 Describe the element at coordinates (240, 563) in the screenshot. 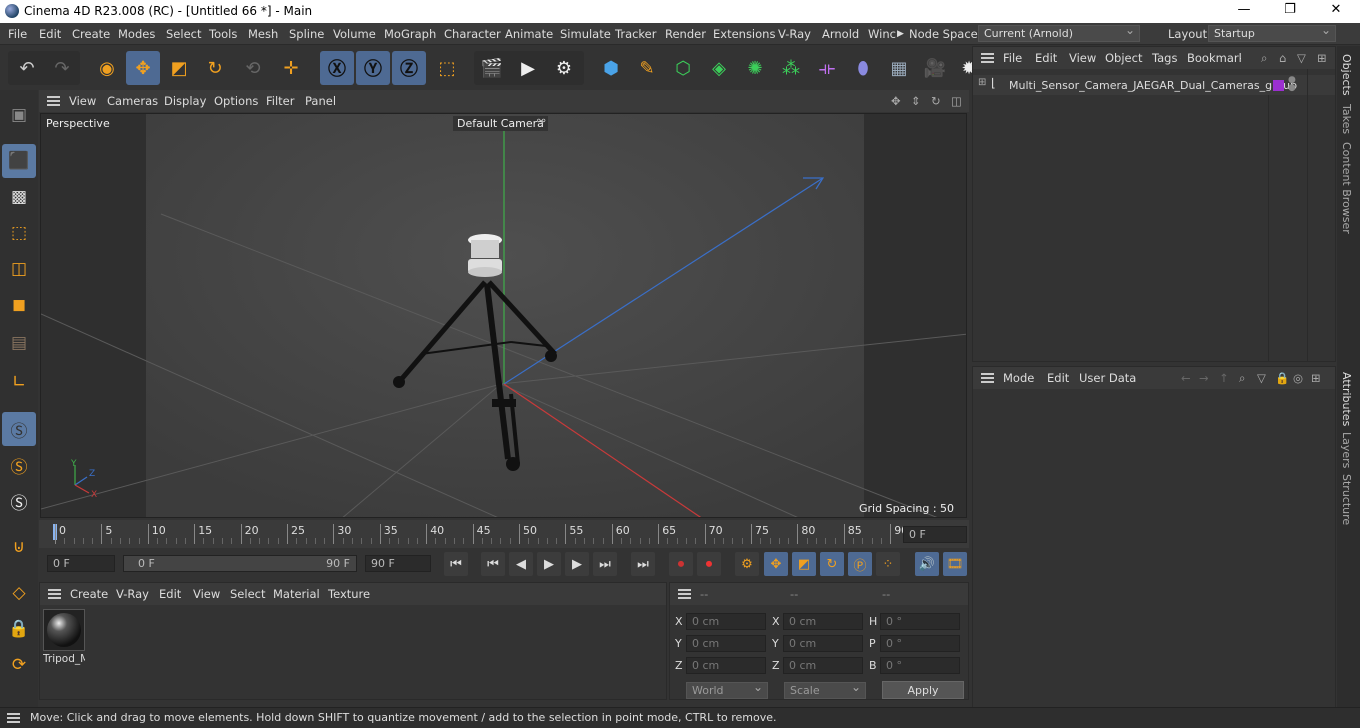

I see `preview-range-slider: 0 F 90 F` at that location.